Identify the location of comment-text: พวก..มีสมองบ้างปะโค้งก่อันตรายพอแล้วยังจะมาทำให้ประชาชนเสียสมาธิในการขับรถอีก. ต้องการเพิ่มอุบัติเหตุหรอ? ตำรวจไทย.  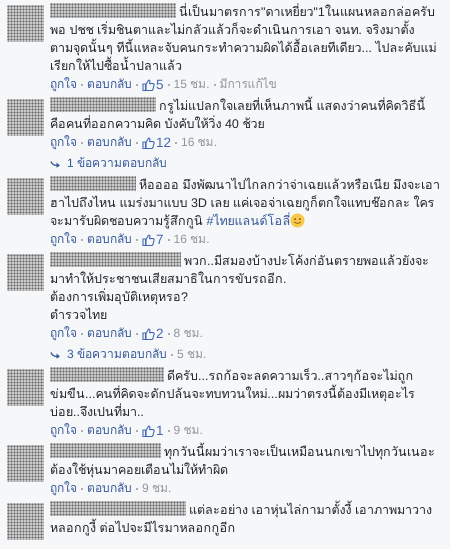
(240, 288).